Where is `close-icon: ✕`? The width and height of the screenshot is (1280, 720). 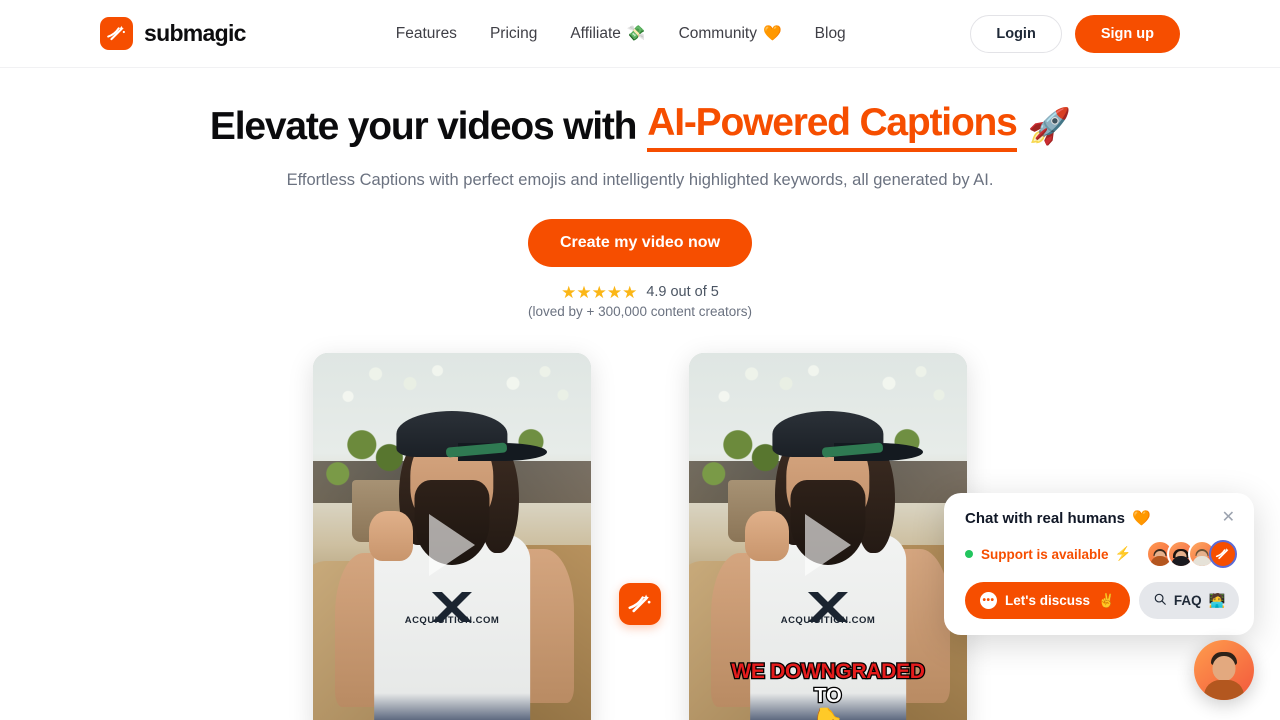
close-icon: ✕ is located at coordinates (1228, 518).